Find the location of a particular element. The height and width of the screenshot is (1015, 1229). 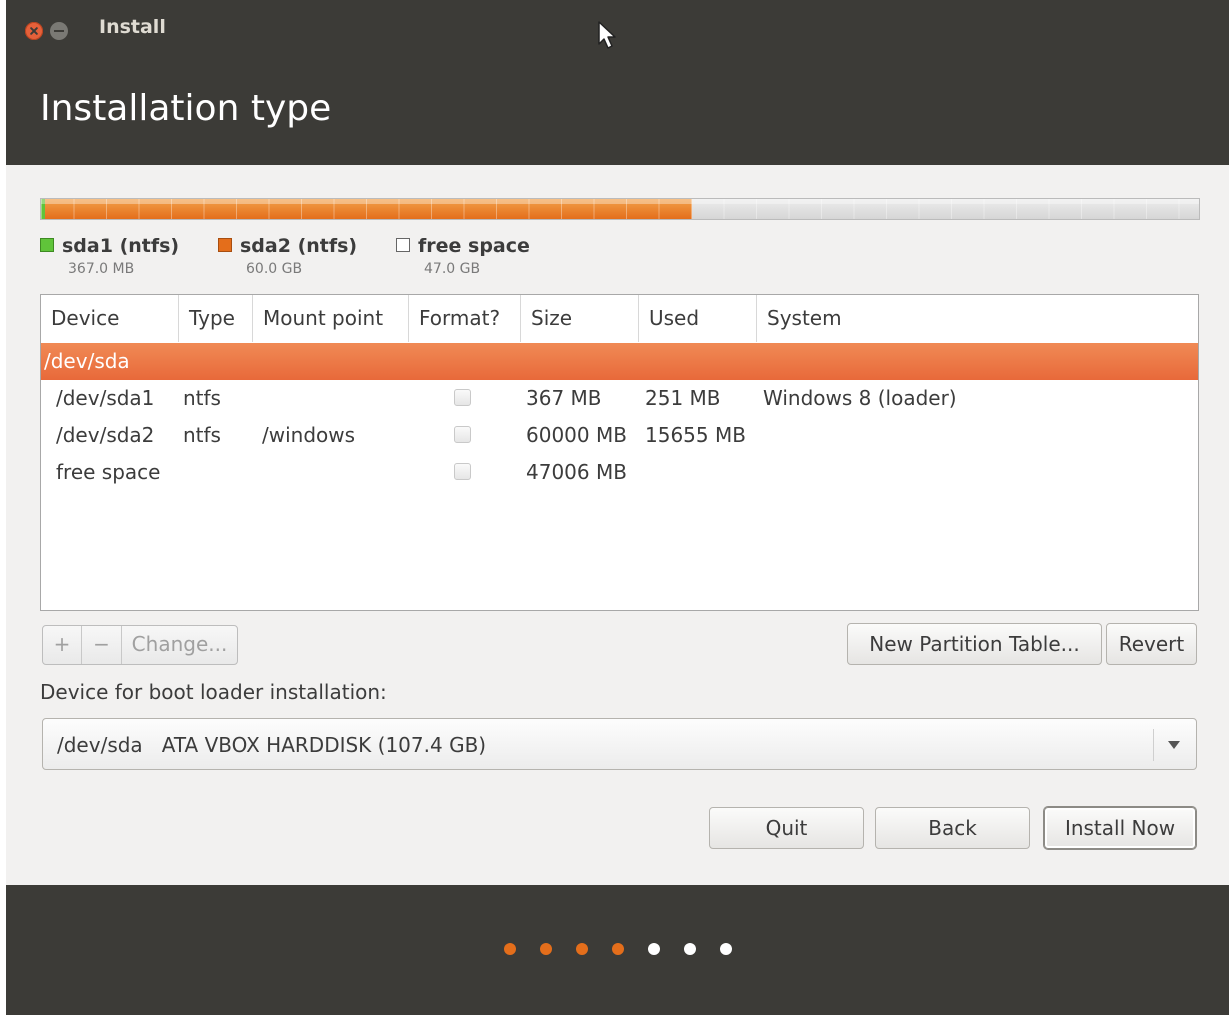

table-row: free space 47006 MB is located at coordinates (619, 472).